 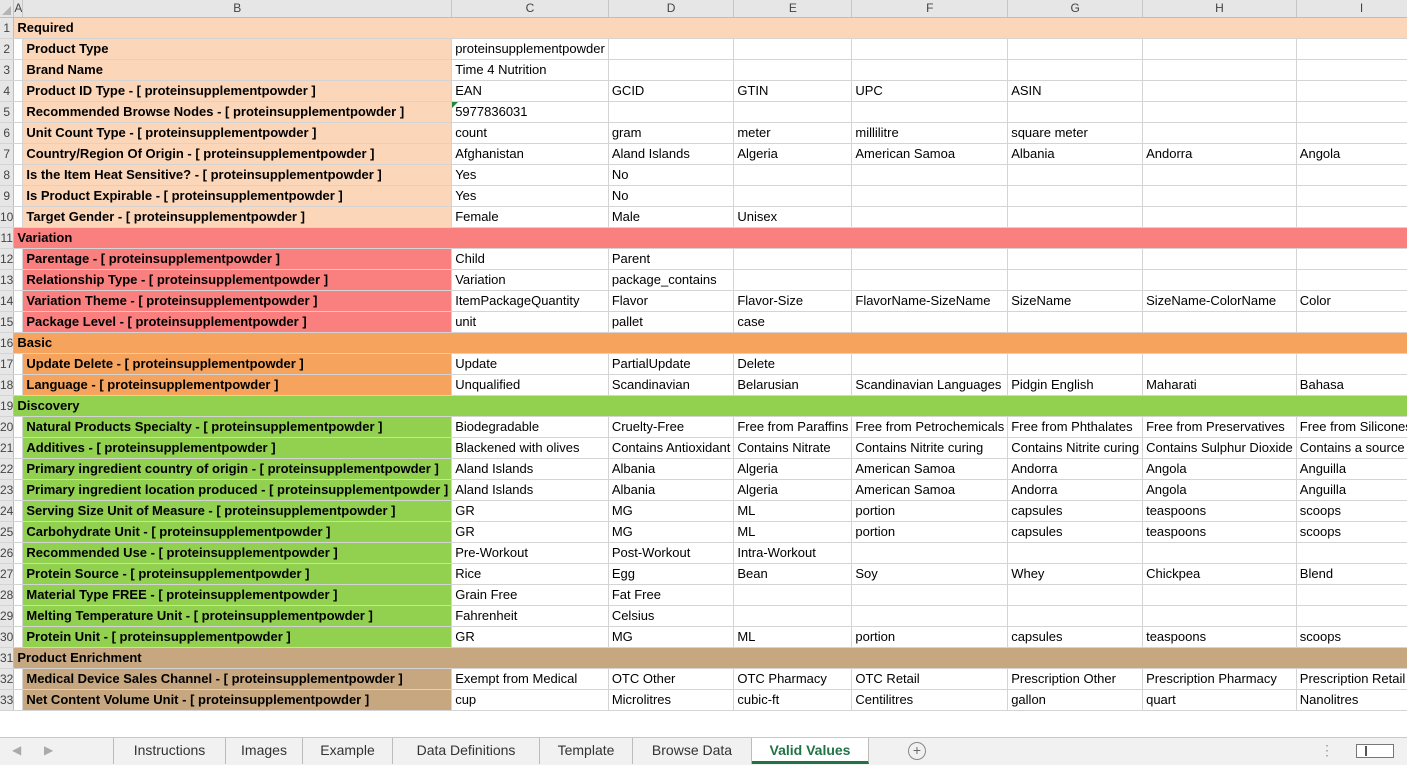 I want to click on value-cell: Update, so click(x=530, y=364).